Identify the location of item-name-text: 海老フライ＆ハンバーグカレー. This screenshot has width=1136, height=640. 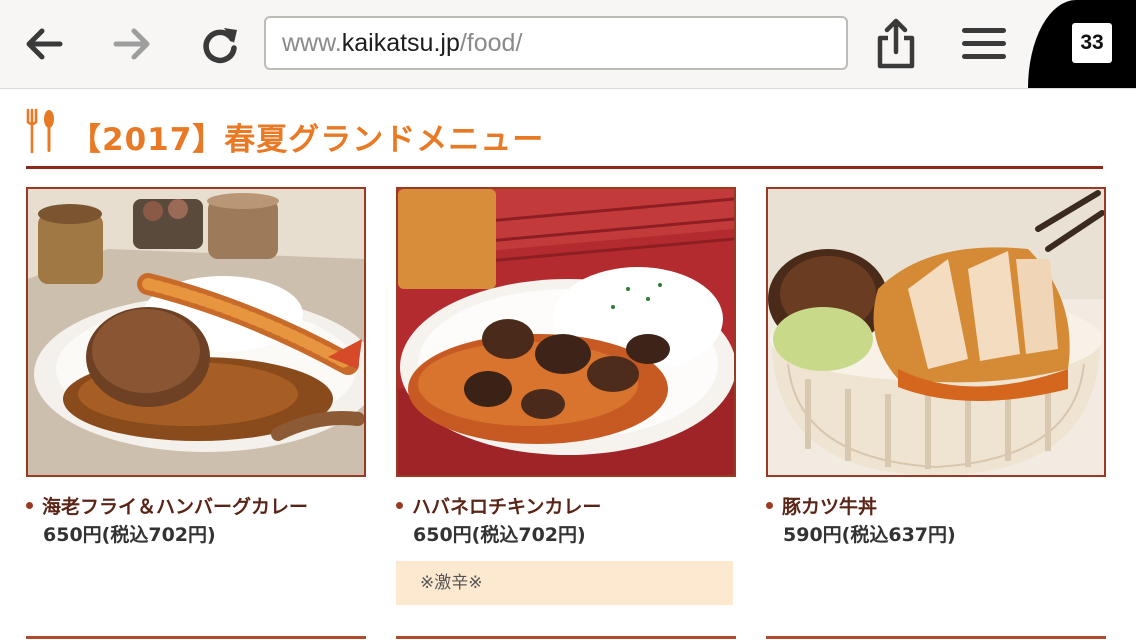
(175, 507).